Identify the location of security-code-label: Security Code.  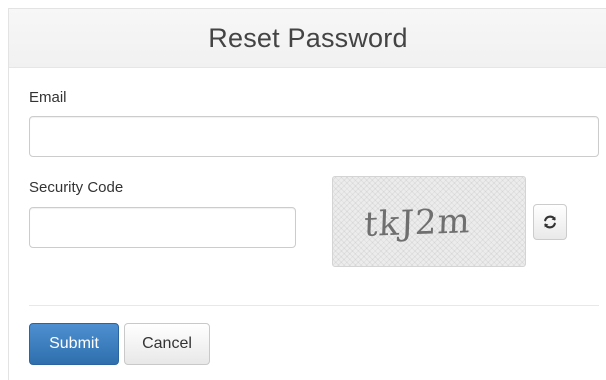
(76, 187).